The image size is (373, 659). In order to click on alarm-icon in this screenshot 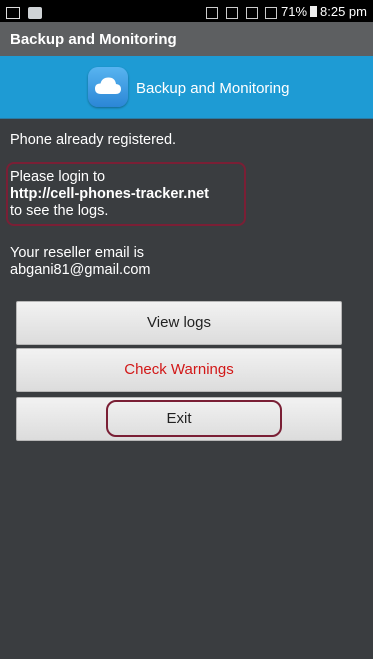, I will do `click(212, 12)`.